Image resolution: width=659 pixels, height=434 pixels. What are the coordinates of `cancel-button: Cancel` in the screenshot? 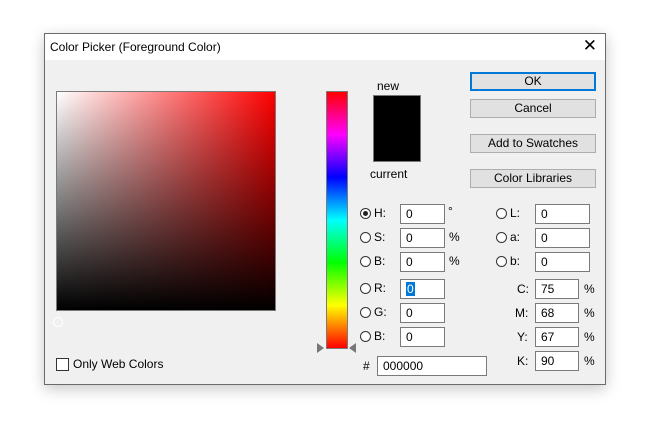 It's located at (533, 108).